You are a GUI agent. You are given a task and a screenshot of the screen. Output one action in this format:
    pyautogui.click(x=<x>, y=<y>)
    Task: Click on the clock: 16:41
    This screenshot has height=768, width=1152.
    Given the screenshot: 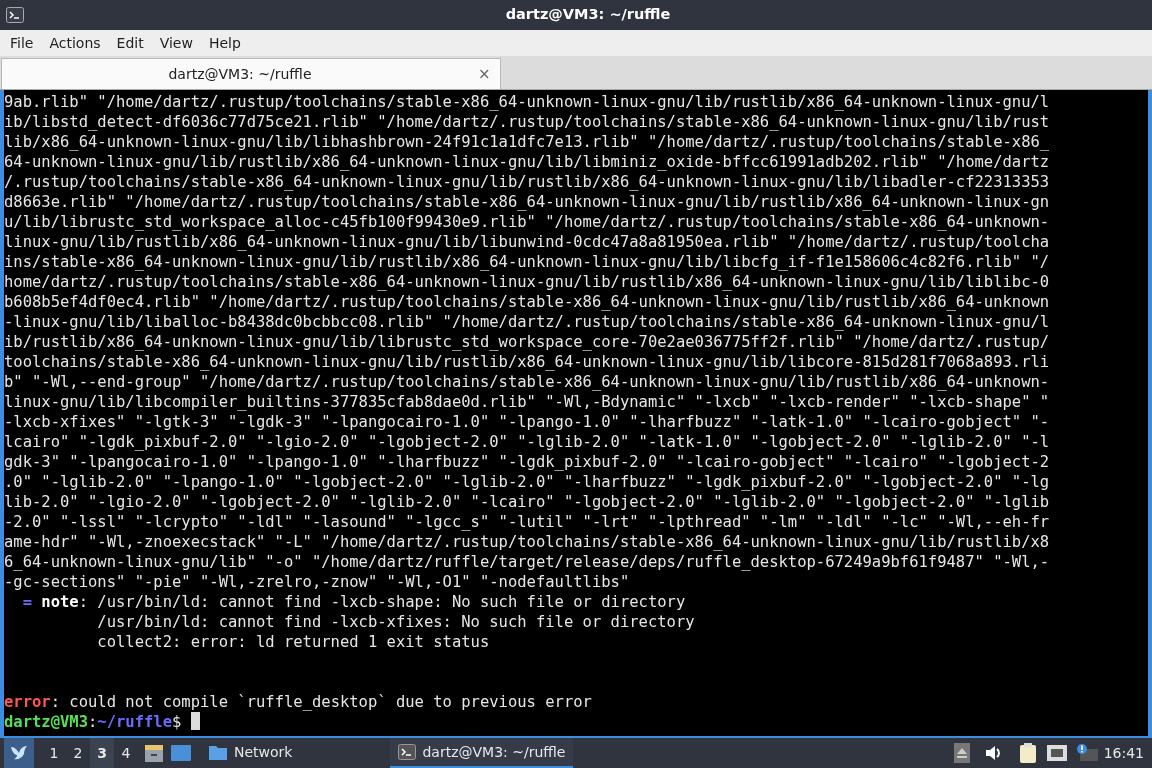 What is the action you would take?
    pyautogui.click(x=1123, y=753)
    